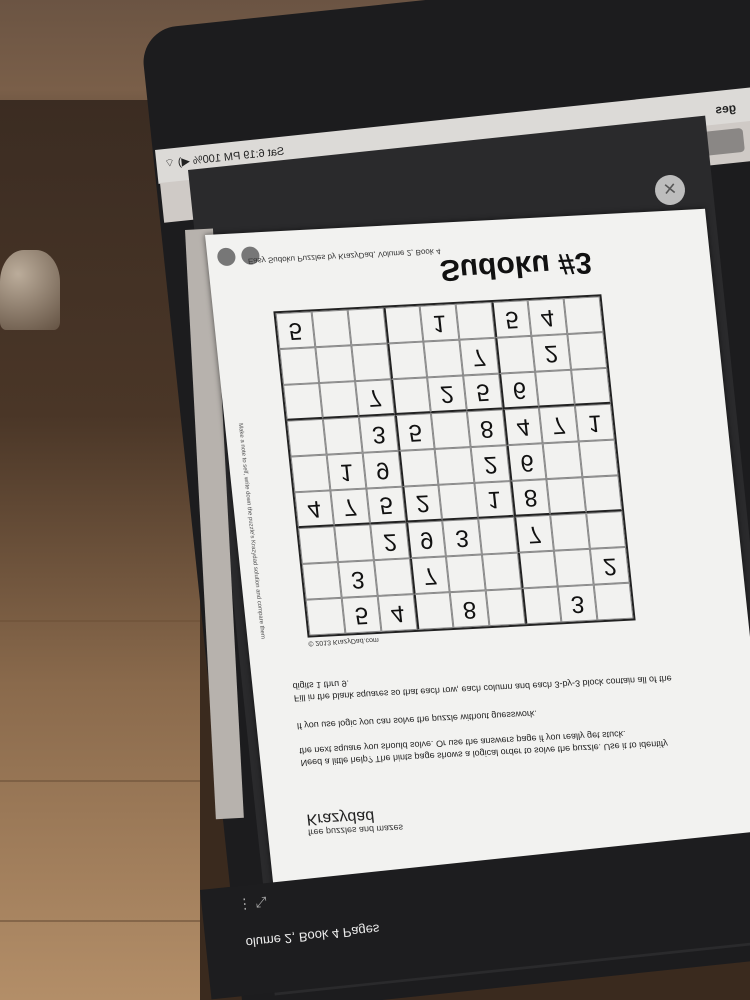 The height and width of the screenshot is (1000, 750). I want to click on puzzle-title: Sudoku #3, so click(516, 266).